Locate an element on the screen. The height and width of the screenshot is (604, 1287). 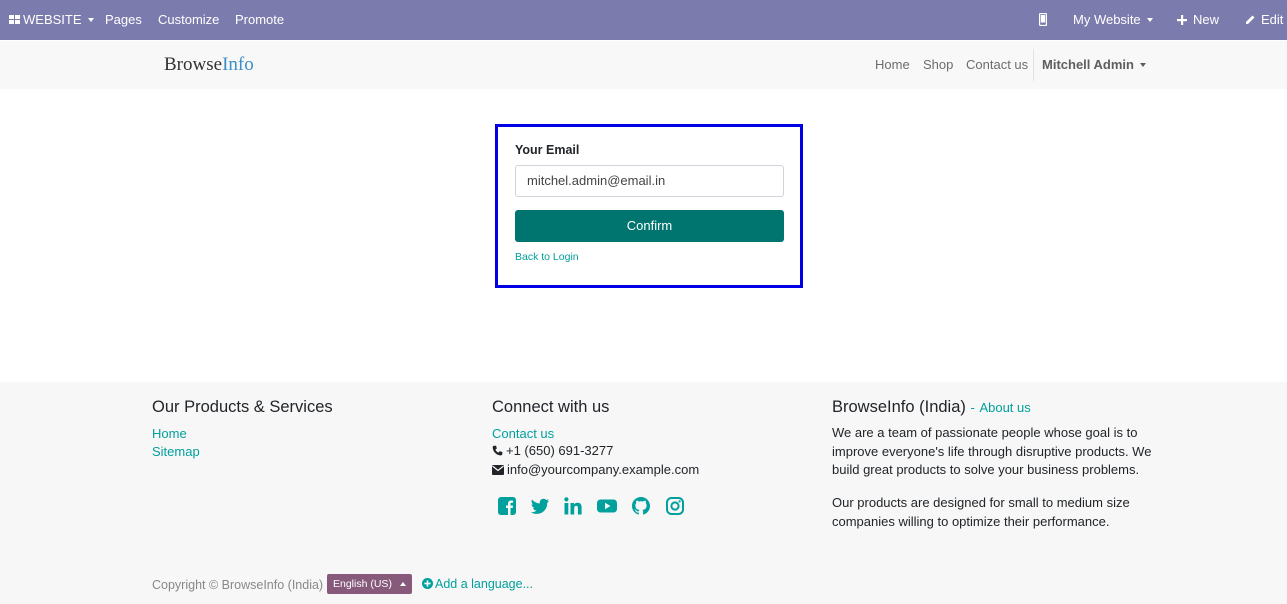
connect-title: Connect with us is located at coordinates (551, 407).